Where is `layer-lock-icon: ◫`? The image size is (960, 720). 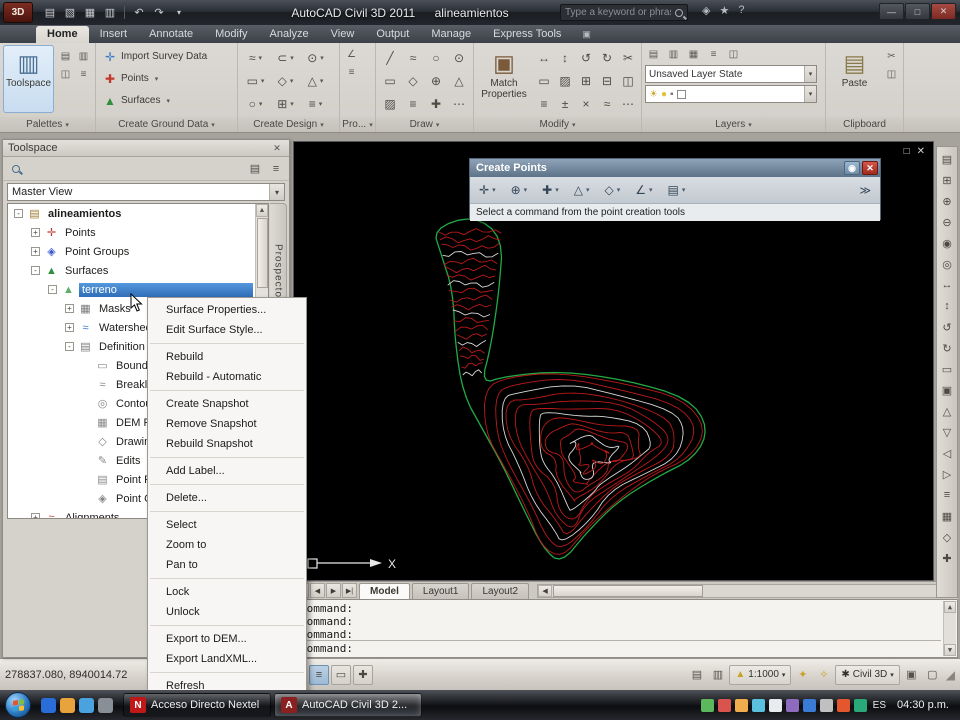 layer-lock-icon: ◫ is located at coordinates (733, 54).